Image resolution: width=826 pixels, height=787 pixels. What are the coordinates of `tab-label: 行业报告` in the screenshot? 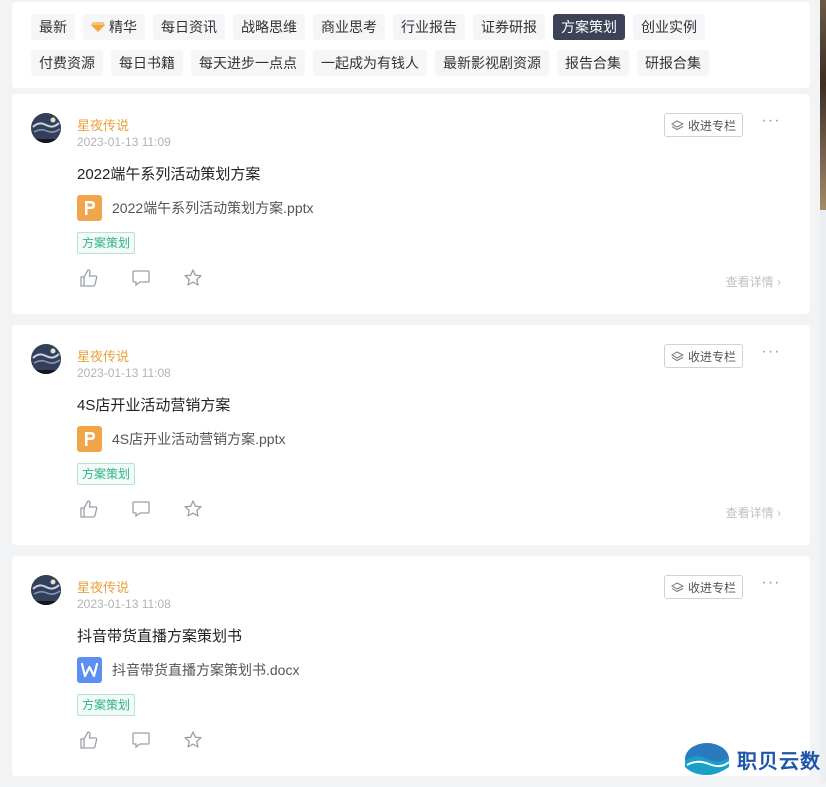 It's located at (429, 27).